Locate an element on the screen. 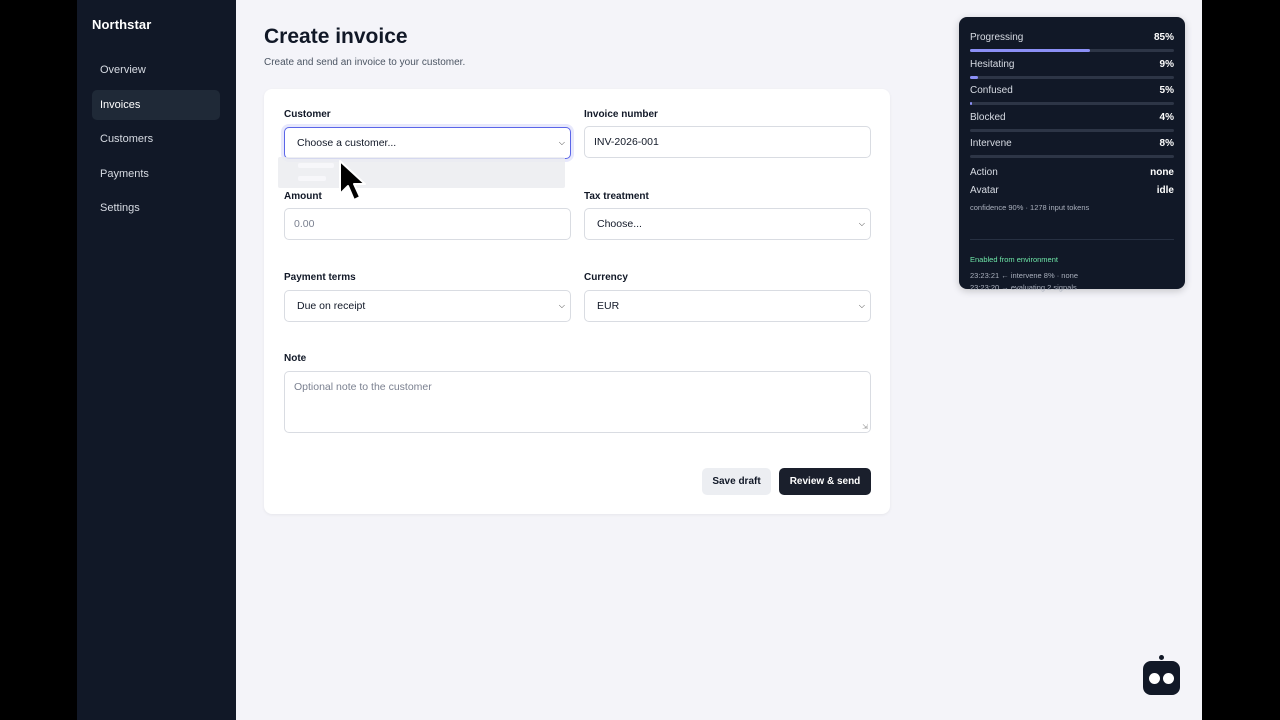 Image resolution: width=1280 pixels, height=720 pixels. invoice-number-input: INV-2026-001 is located at coordinates (727, 142).